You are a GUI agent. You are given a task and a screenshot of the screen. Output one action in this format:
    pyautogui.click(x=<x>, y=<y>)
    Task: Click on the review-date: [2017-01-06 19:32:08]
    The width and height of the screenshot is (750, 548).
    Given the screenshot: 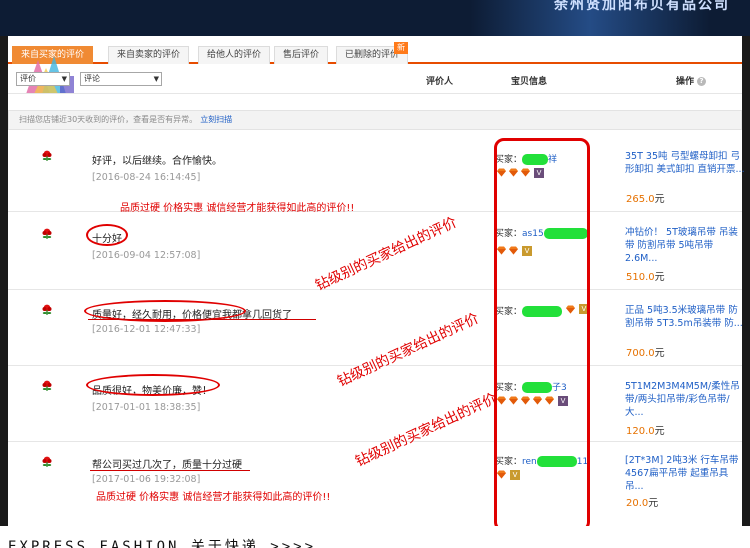 What is the action you would take?
    pyautogui.click(x=146, y=479)
    